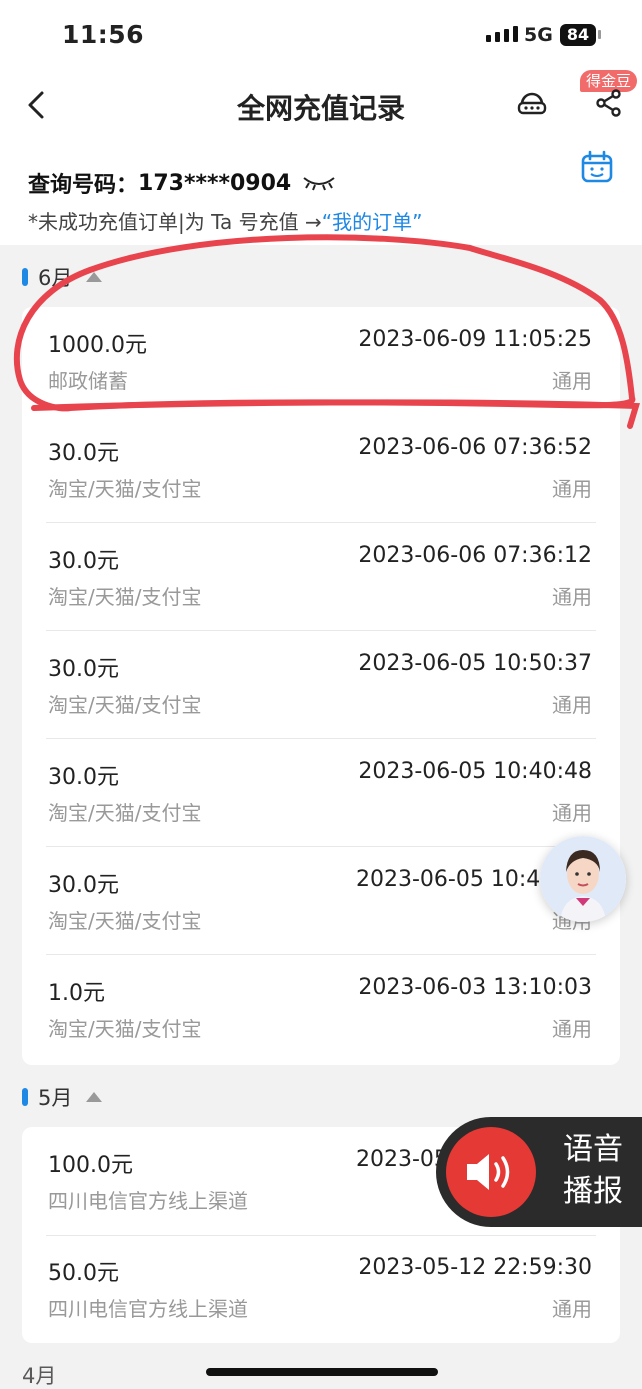 The width and height of the screenshot is (642, 1389). I want to click on record-datetime: 2023-06-05 10:40:48, so click(475, 771).